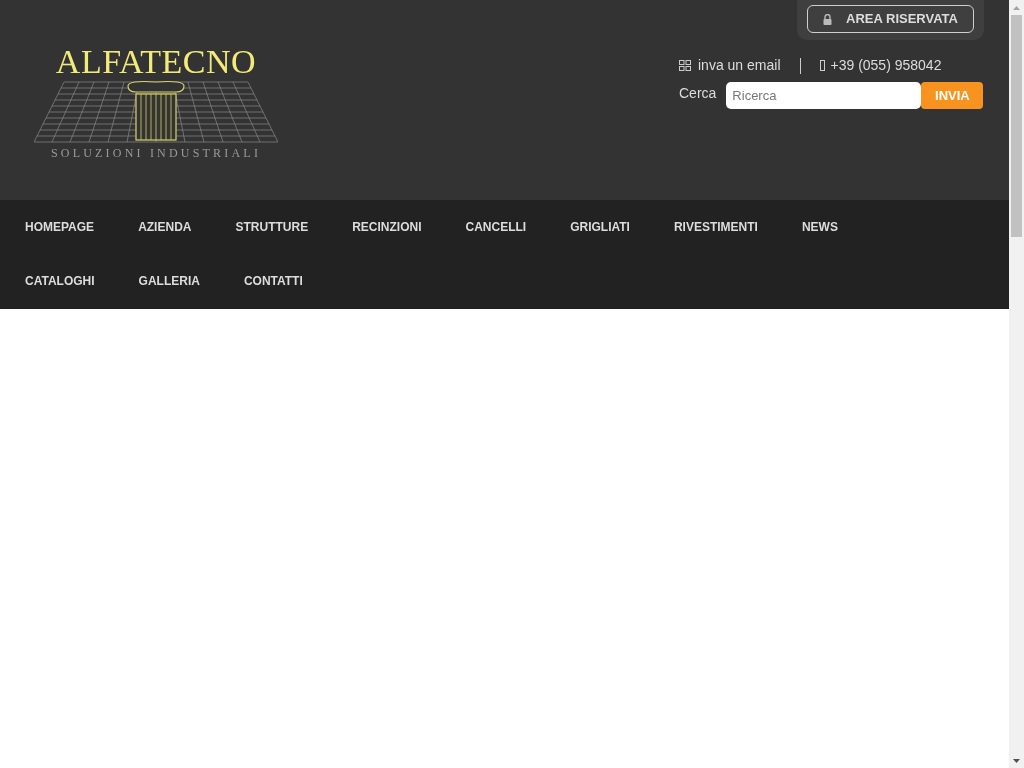  I want to click on menu-item: RECINZIONI, so click(387, 227).